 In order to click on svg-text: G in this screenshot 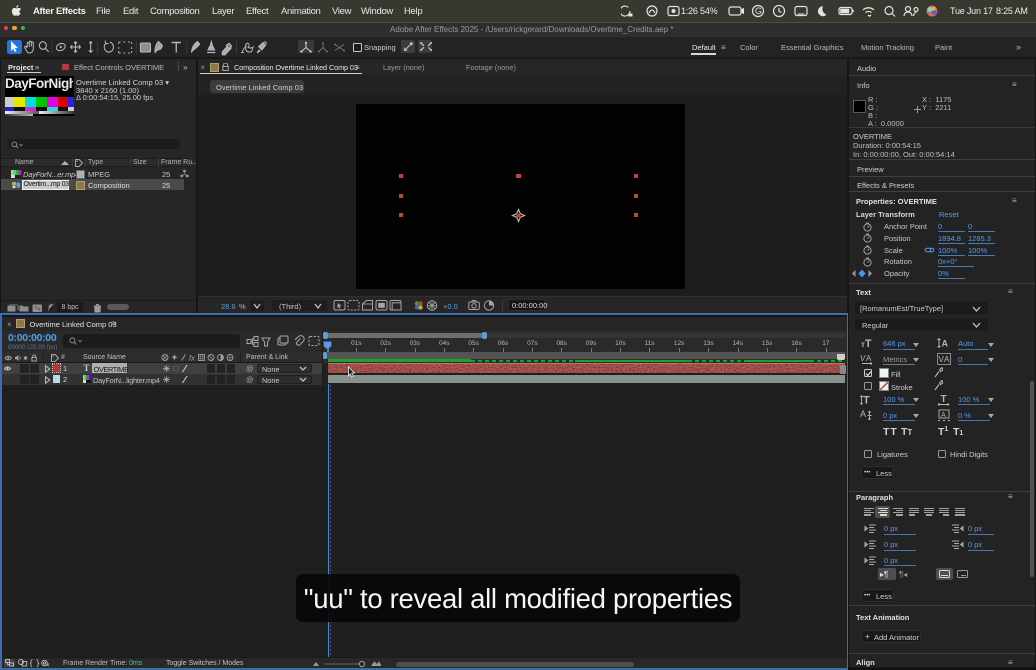, I will do `click(758, 11)`.